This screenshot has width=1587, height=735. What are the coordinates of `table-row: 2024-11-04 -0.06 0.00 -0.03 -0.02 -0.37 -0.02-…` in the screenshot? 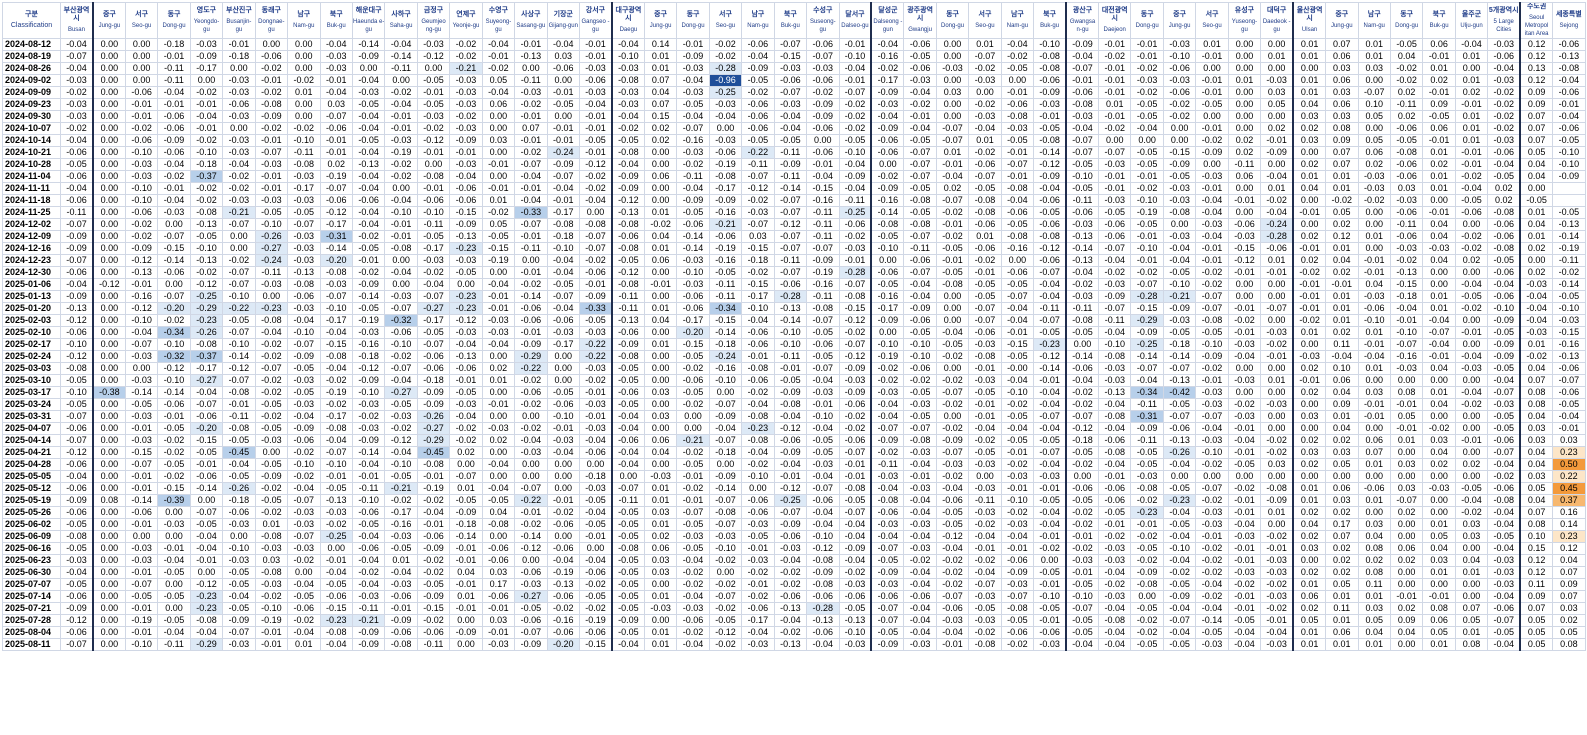 It's located at (794, 176).